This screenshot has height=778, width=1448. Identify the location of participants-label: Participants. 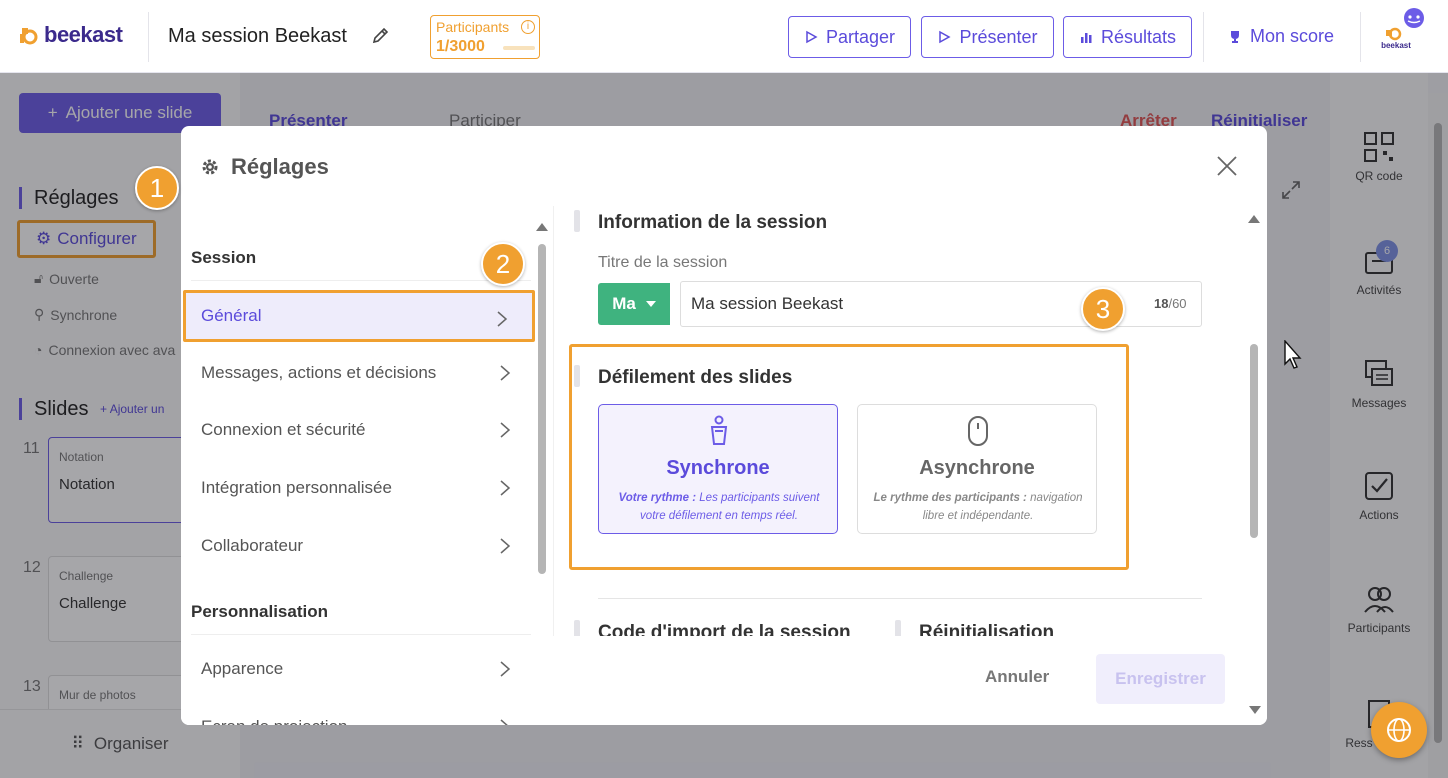
(473, 27).